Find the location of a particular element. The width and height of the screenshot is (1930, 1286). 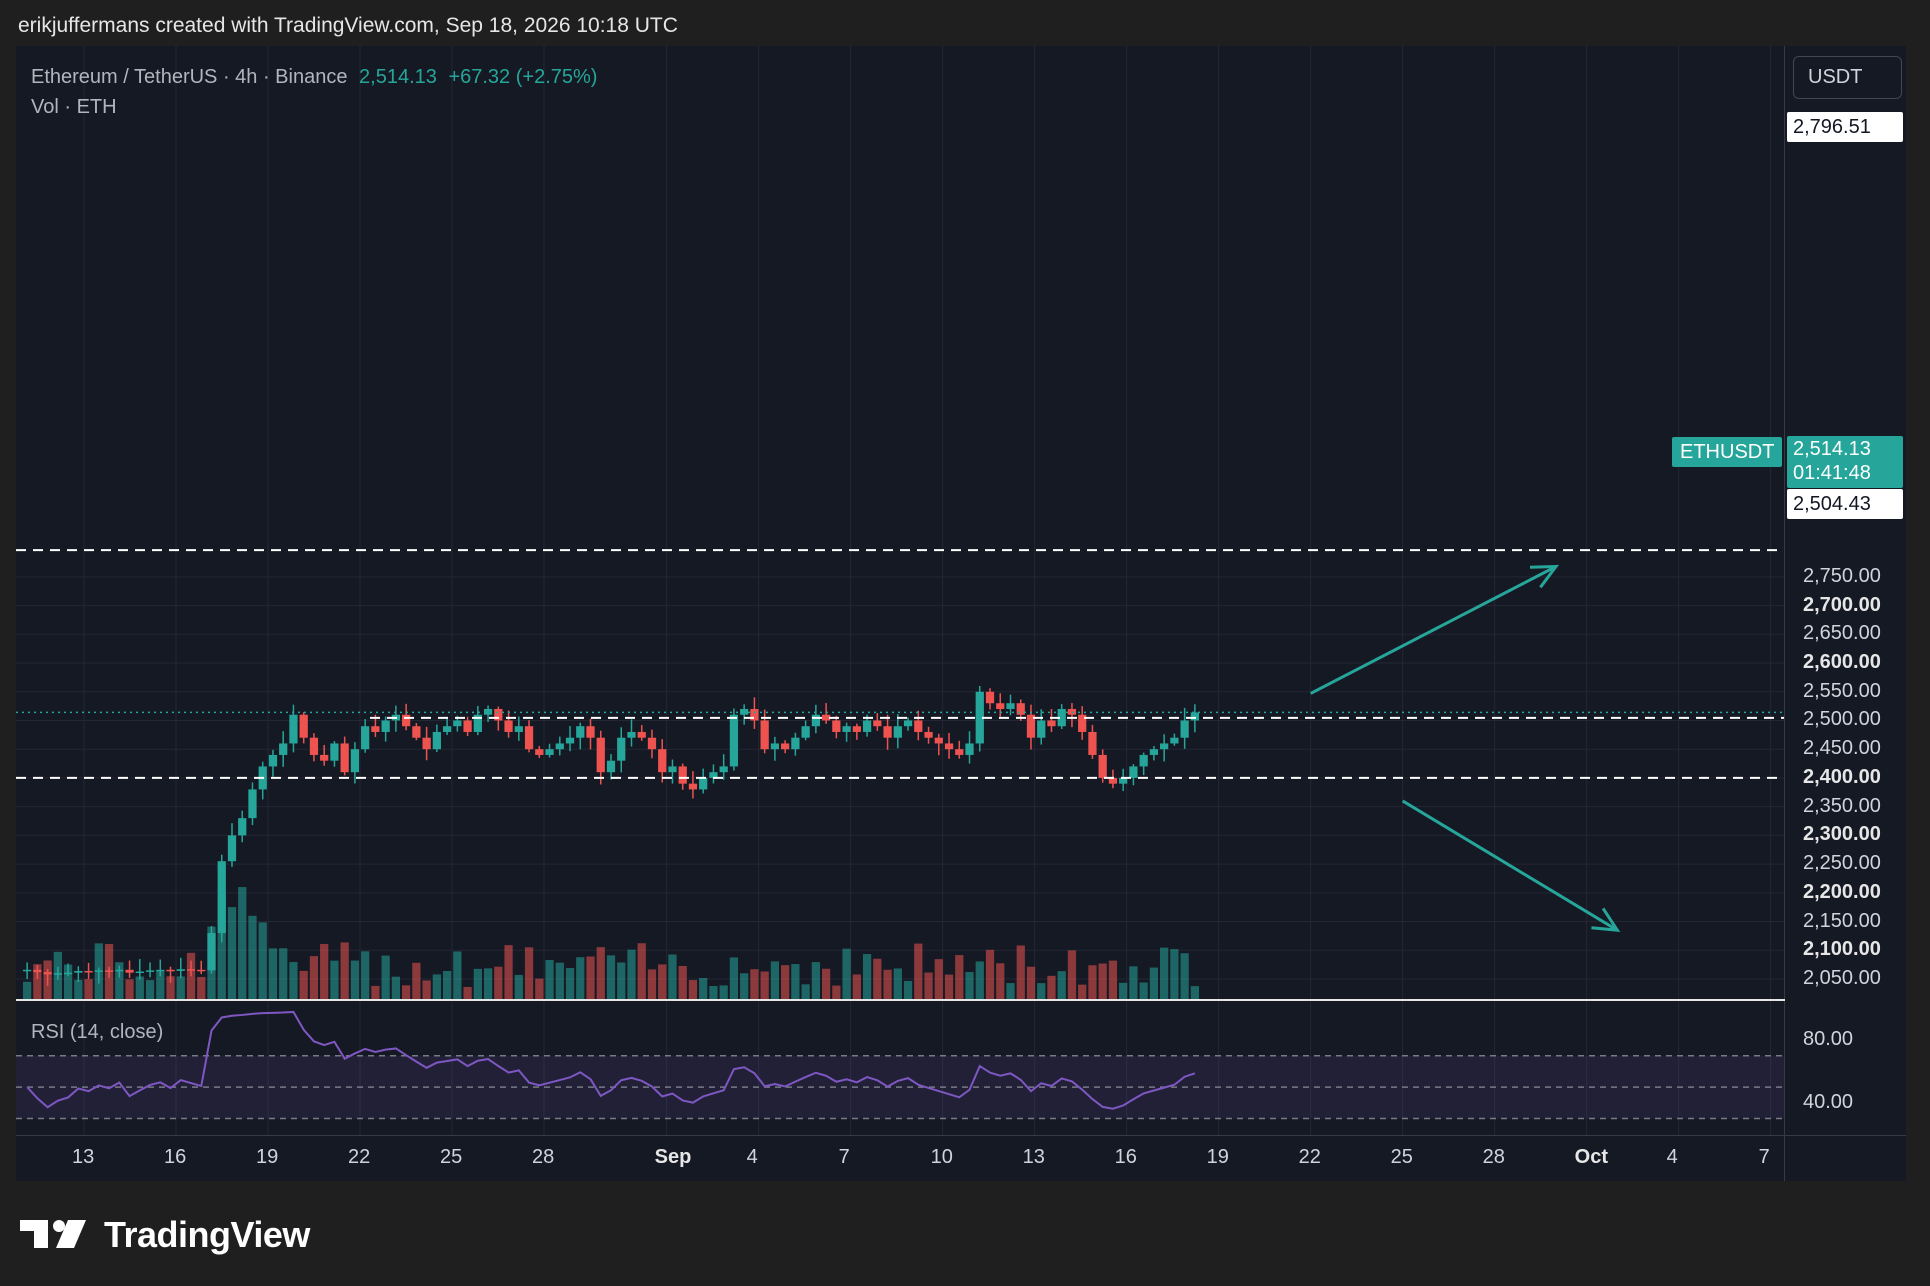

bar-countdown: 01:41:48 is located at coordinates (1832, 473).